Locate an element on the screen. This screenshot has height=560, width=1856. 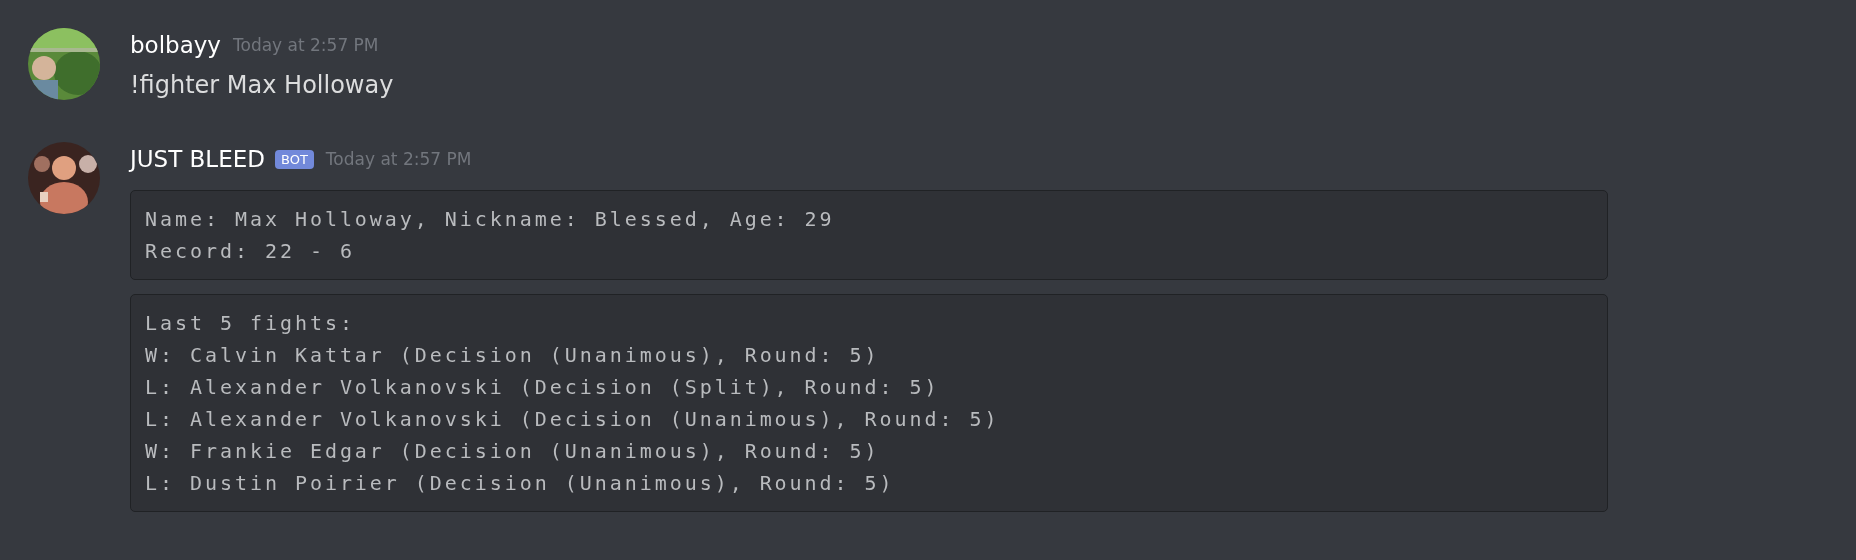
bot-badge: BOT is located at coordinates (294, 159).